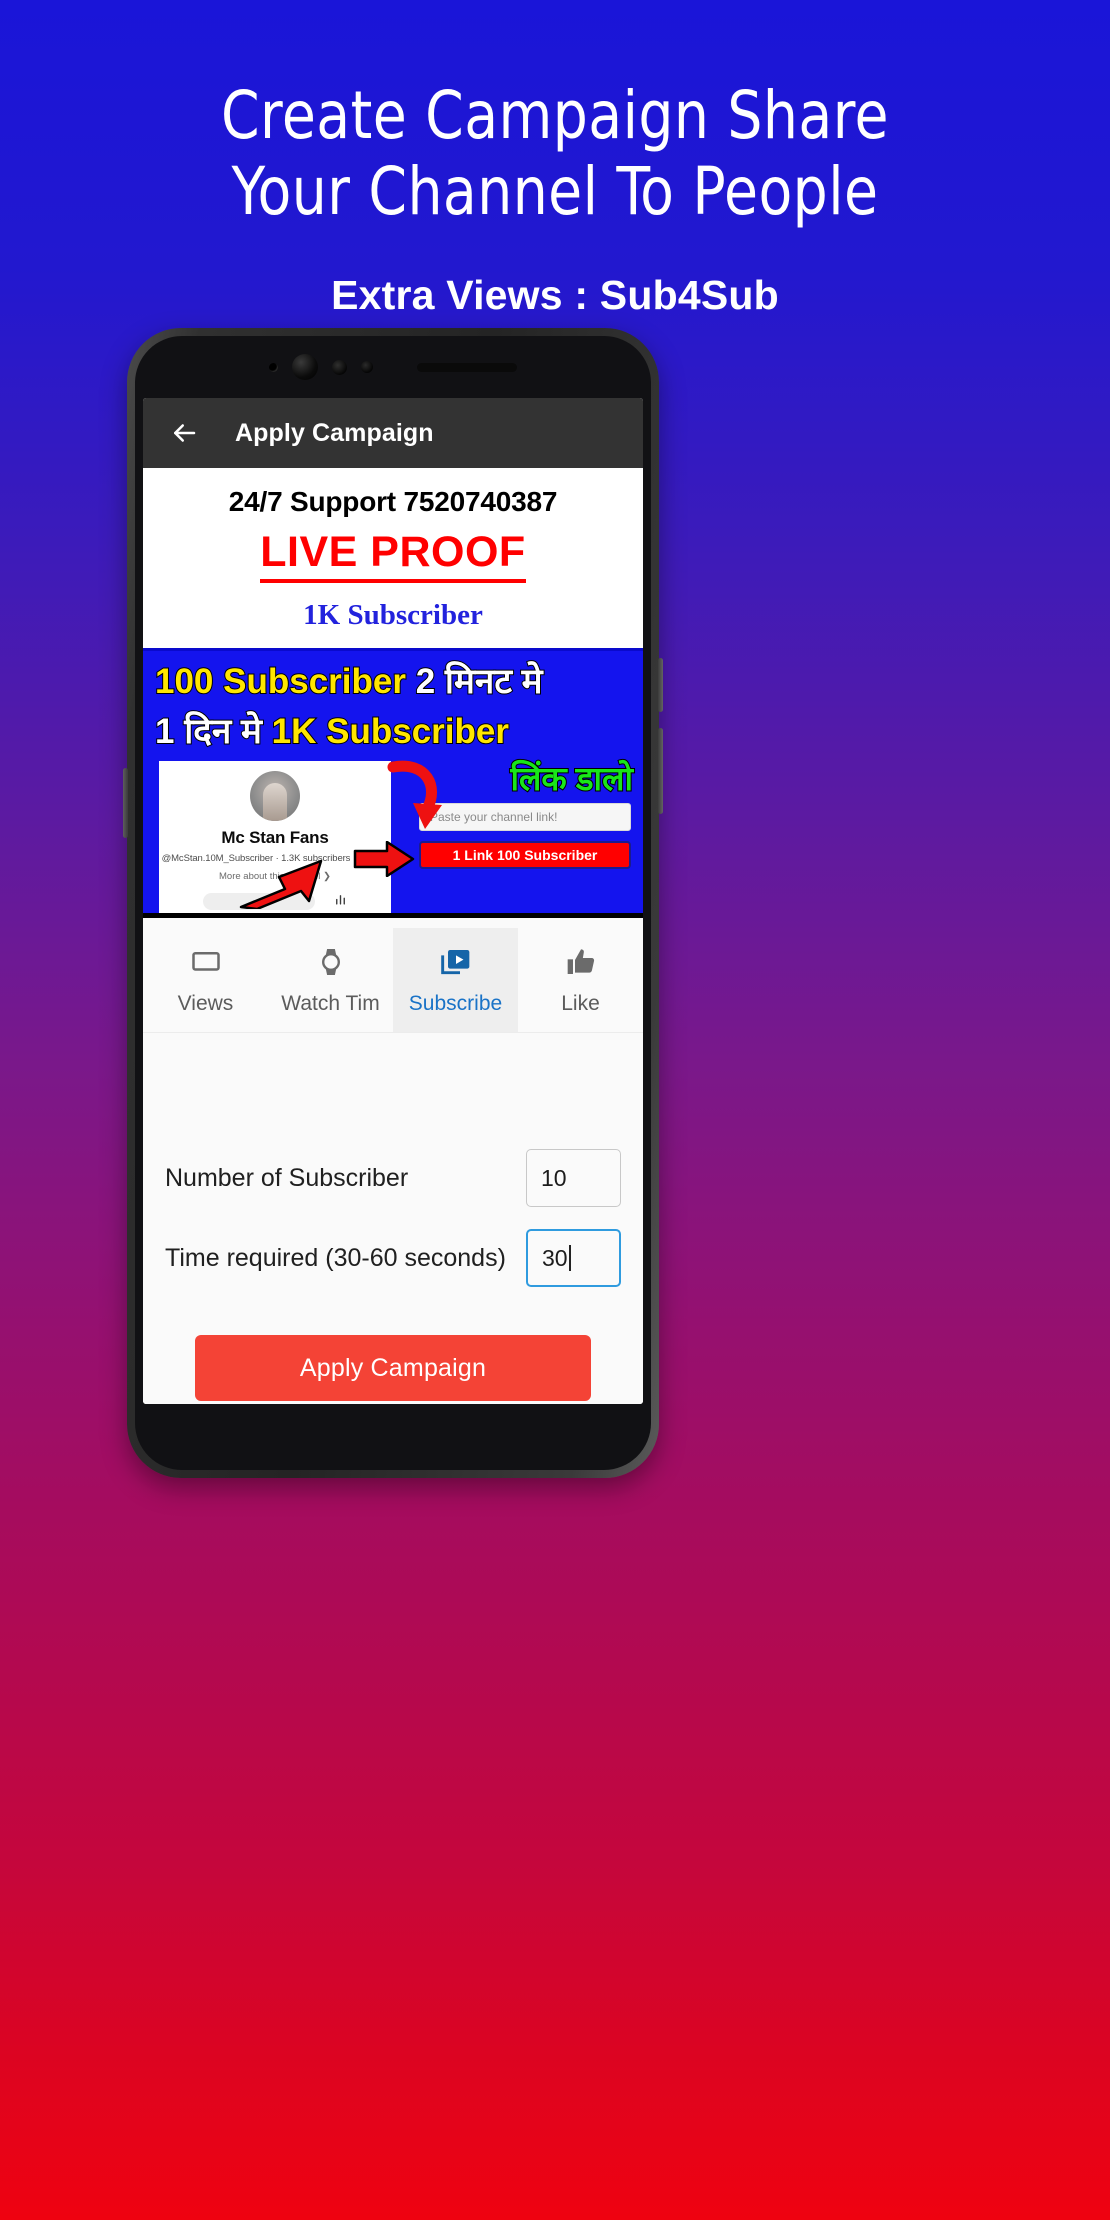 The image size is (1110, 2220). I want to click on promo-subtitle: Extra Views : Sub4Sub, so click(555, 295).